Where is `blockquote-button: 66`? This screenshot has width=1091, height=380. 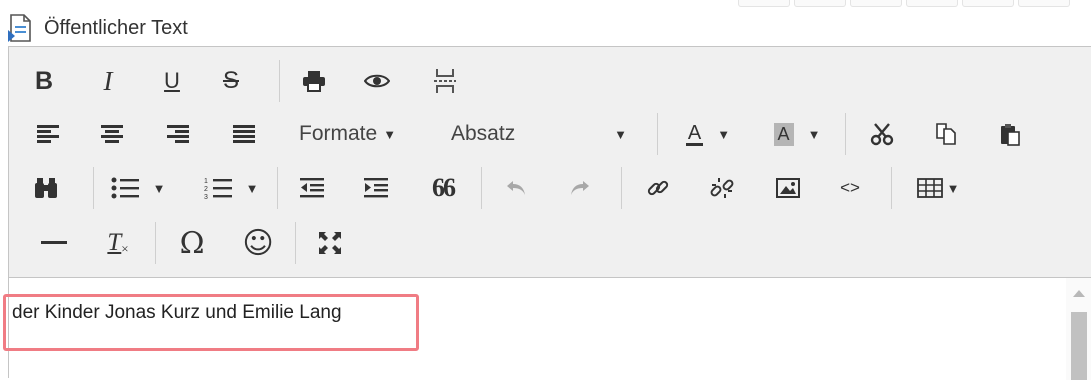
blockquote-button: 66 is located at coordinates (443, 188).